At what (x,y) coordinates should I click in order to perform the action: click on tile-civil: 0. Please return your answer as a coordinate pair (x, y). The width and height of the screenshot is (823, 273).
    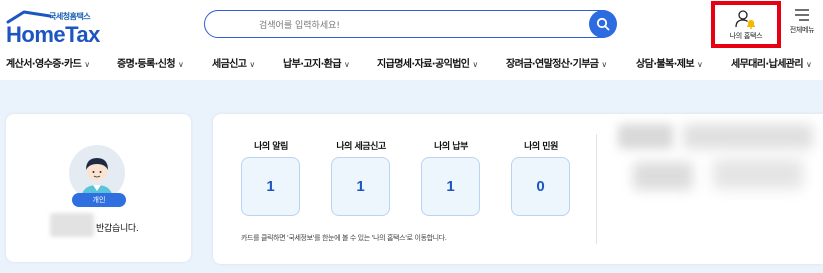
    Looking at the image, I should click on (540, 186).